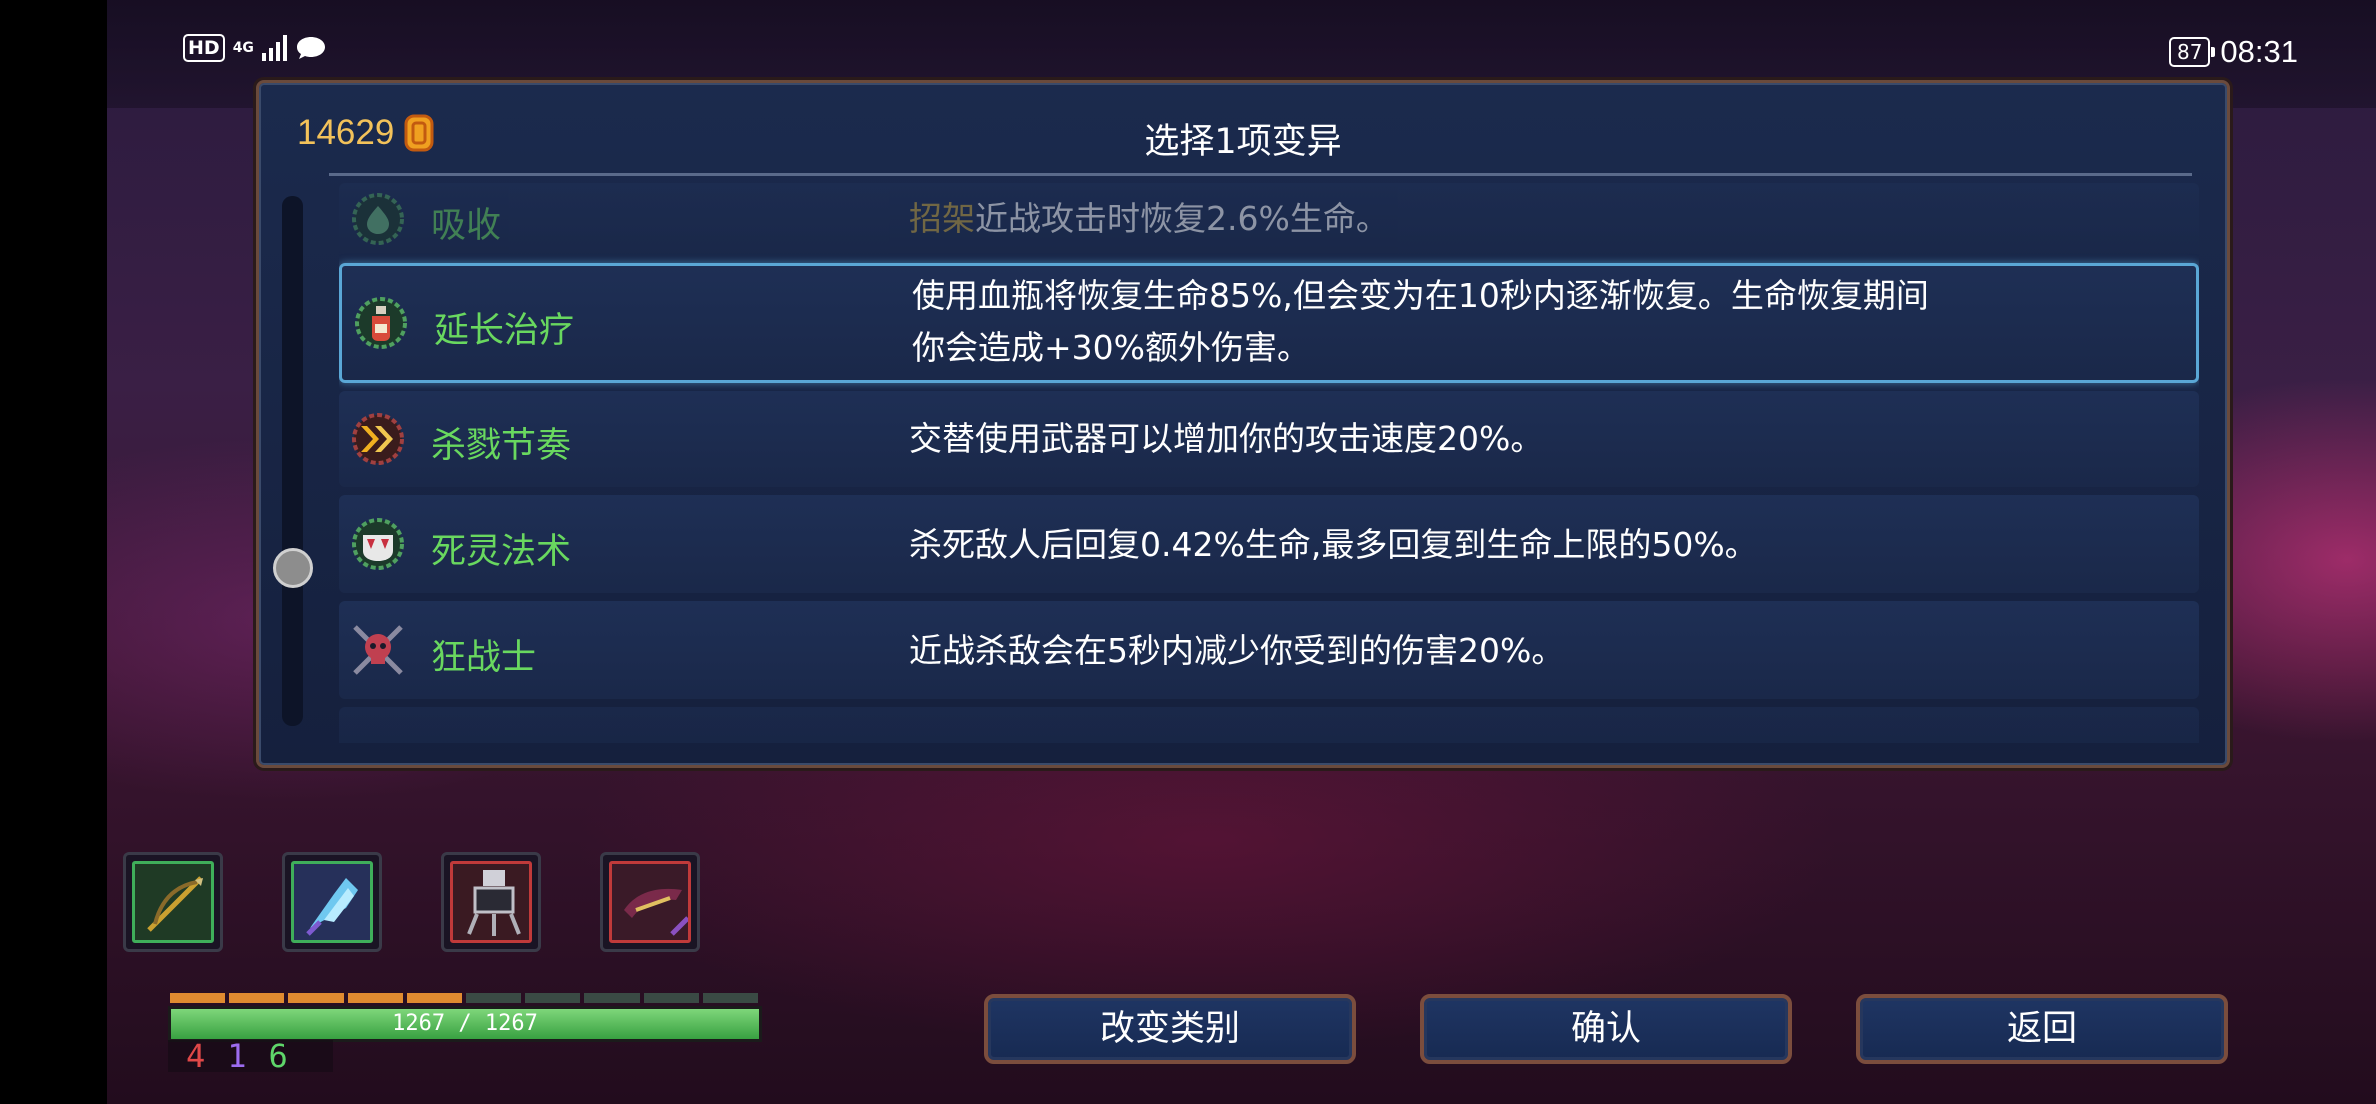  I want to click on mutation-row-berserker: 狂战士 近战杀敌会在5秒内减少你受到的伤害20%。, so click(1269, 650).